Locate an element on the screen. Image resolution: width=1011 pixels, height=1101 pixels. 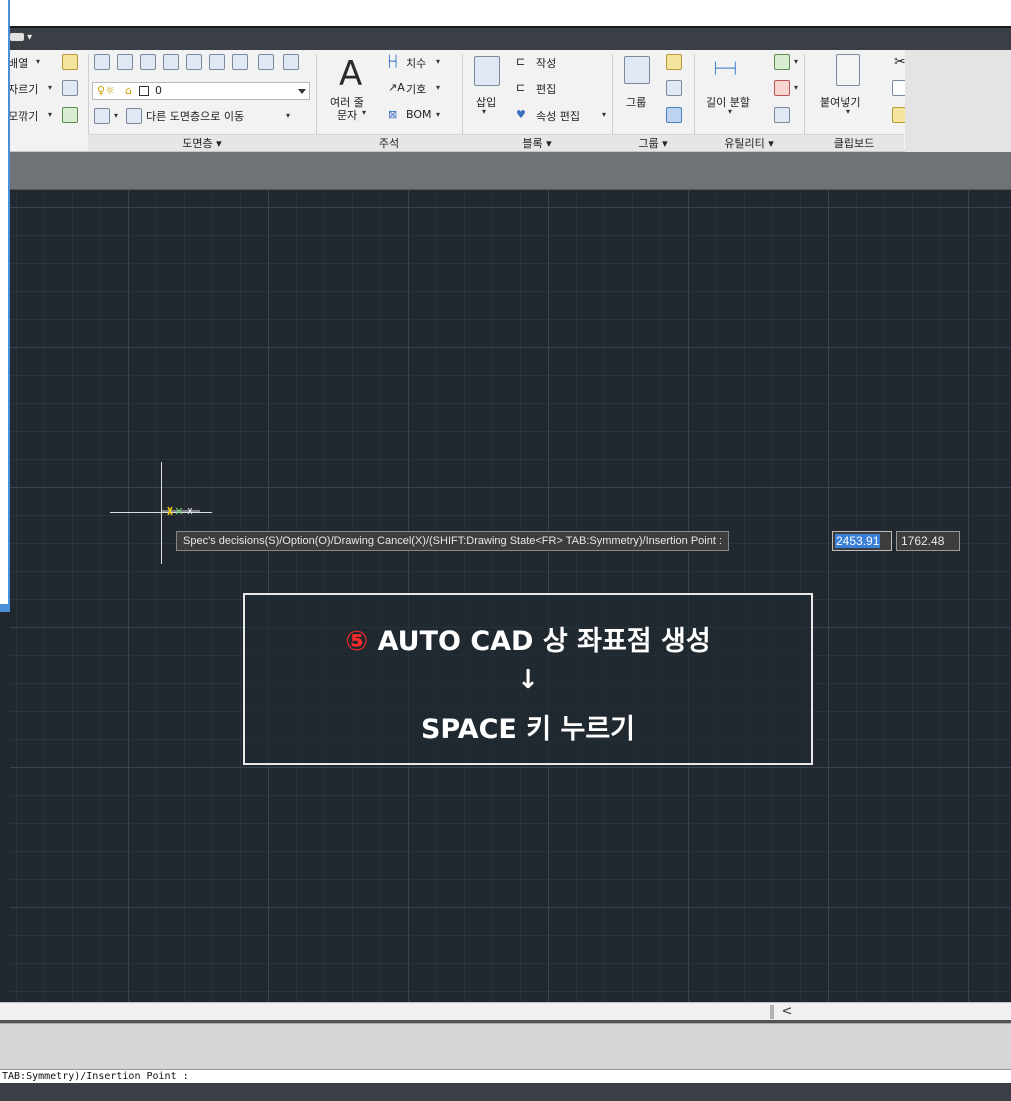
dimension-label: 치수 is located at coordinates (416, 63).